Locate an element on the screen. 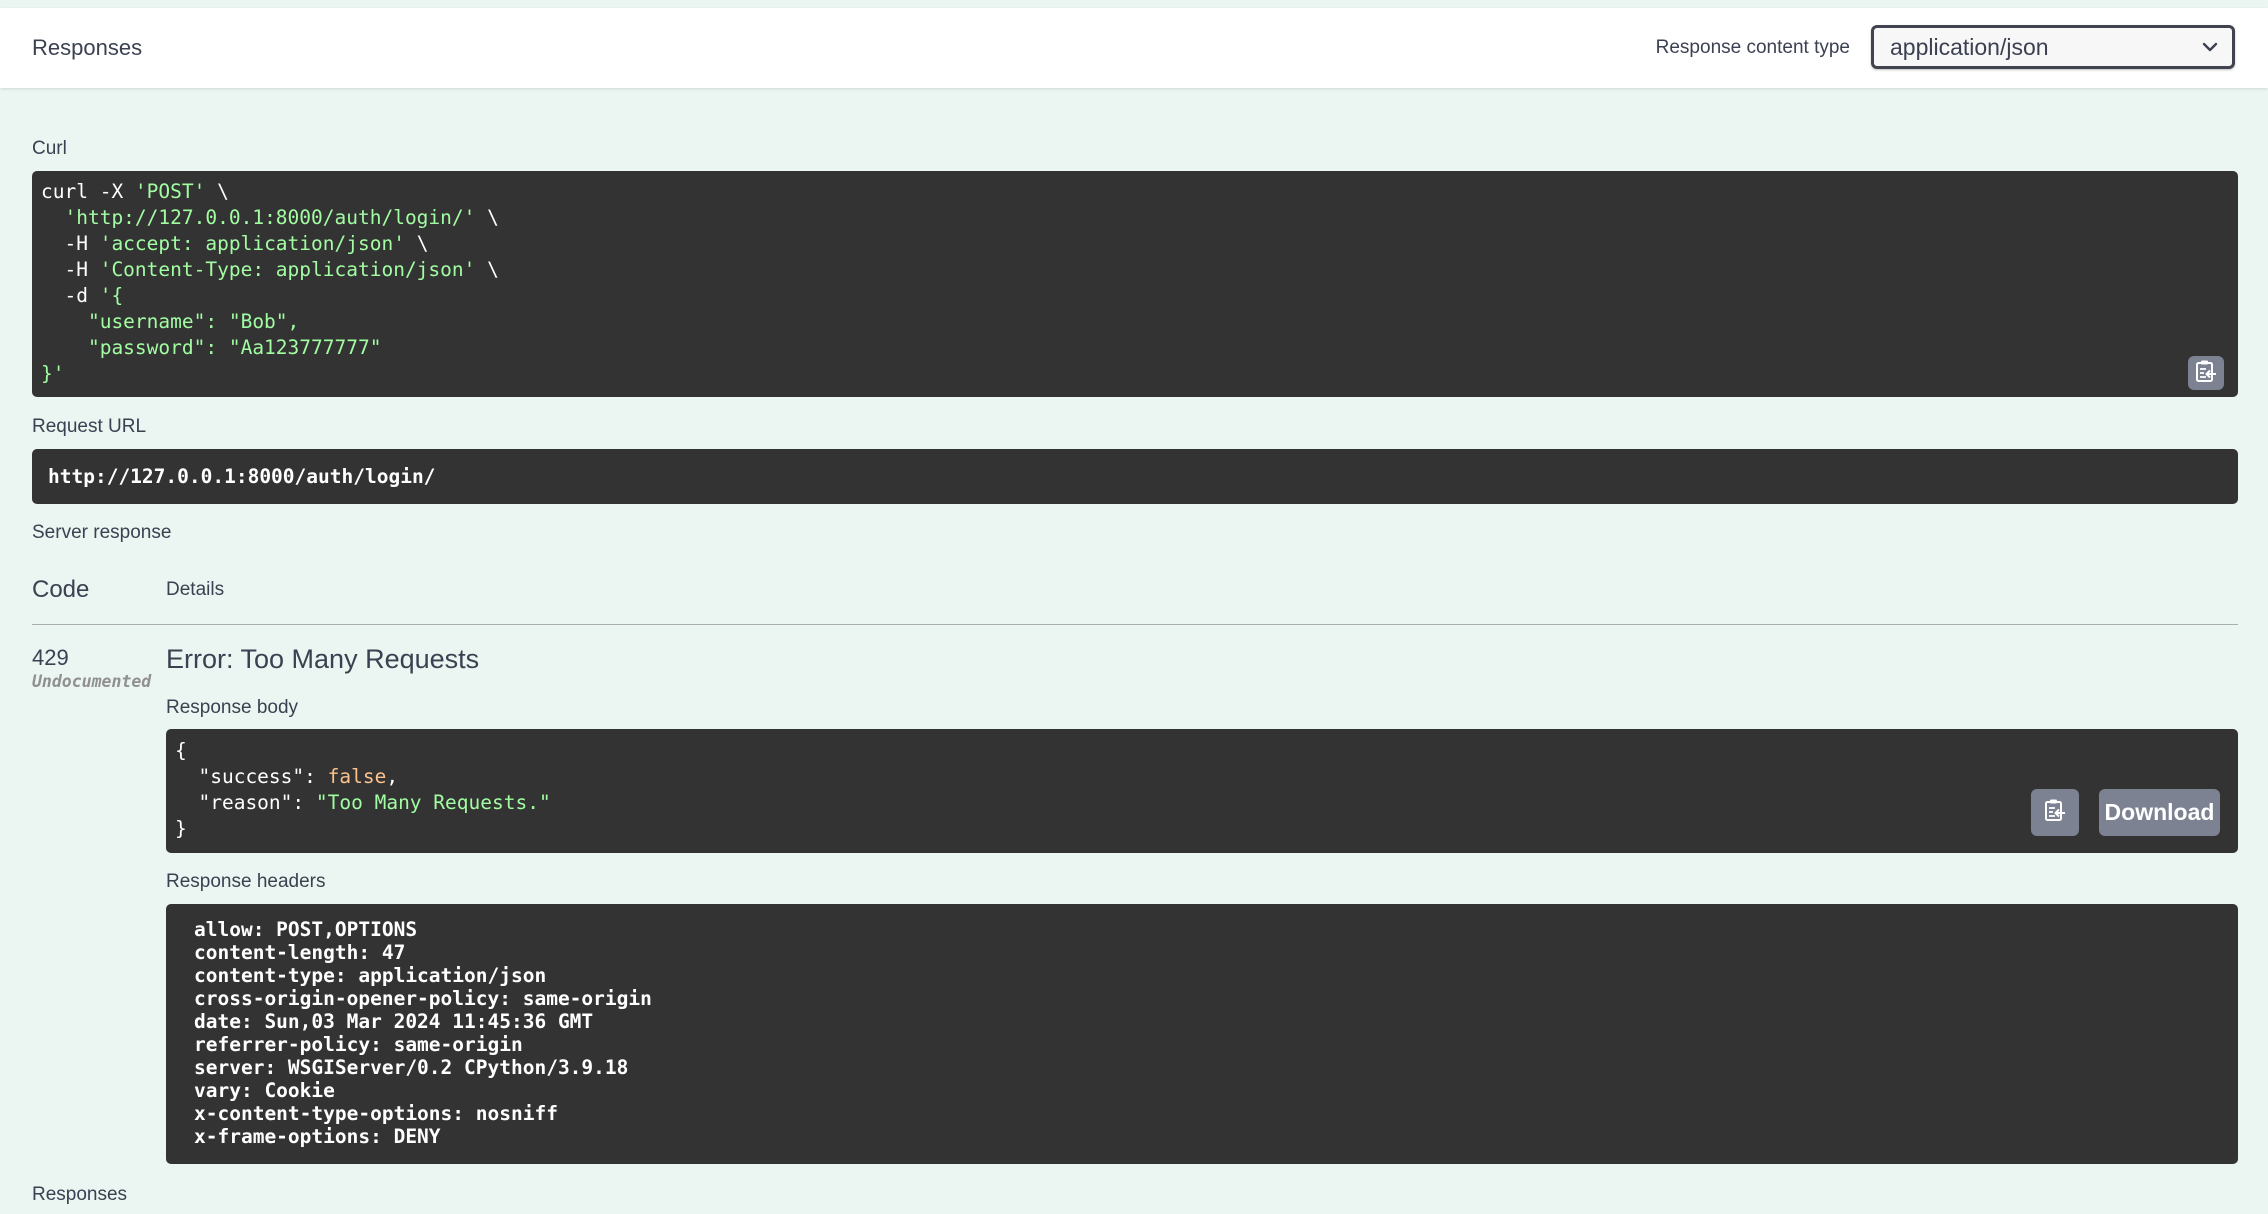 The image size is (2268, 1214). curl-copy-button is located at coordinates (2206, 373).